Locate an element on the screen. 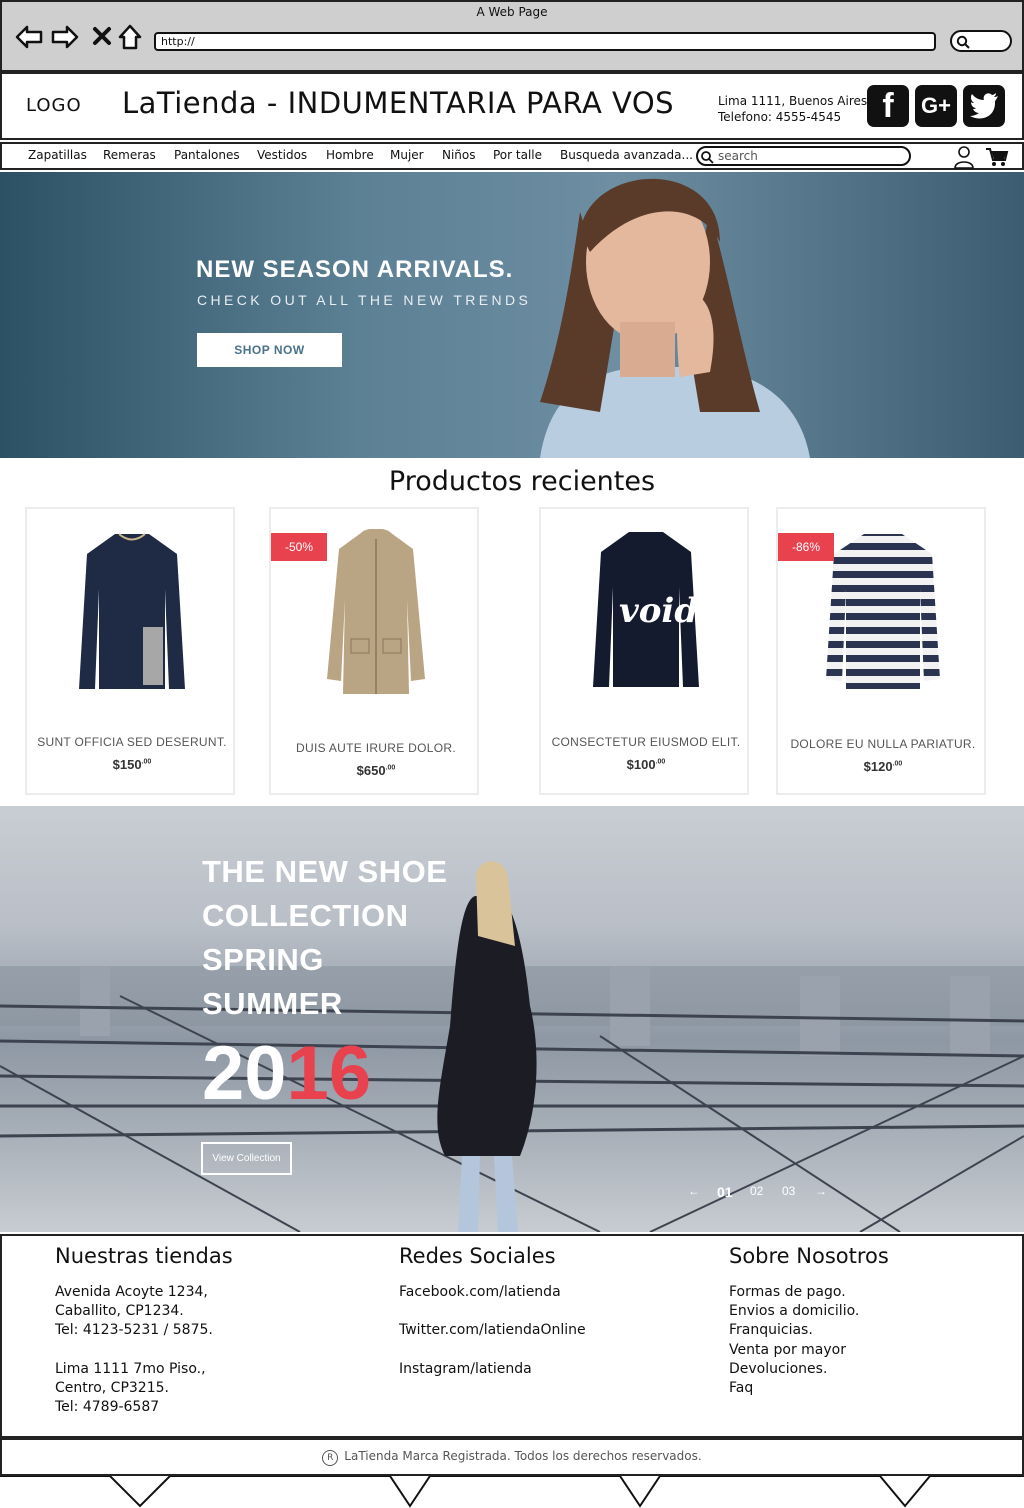 The height and width of the screenshot is (1508, 1024). product-image-void-sweatshirt: void is located at coordinates (646, 609).